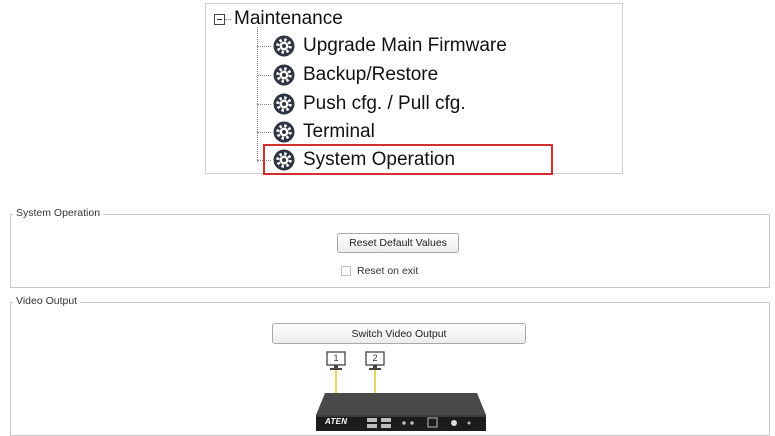 The image size is (775, 436). Describe the element at coordinates (336, 421) in the screenshot. I see `aten-logo-text: ATEN` at that location.